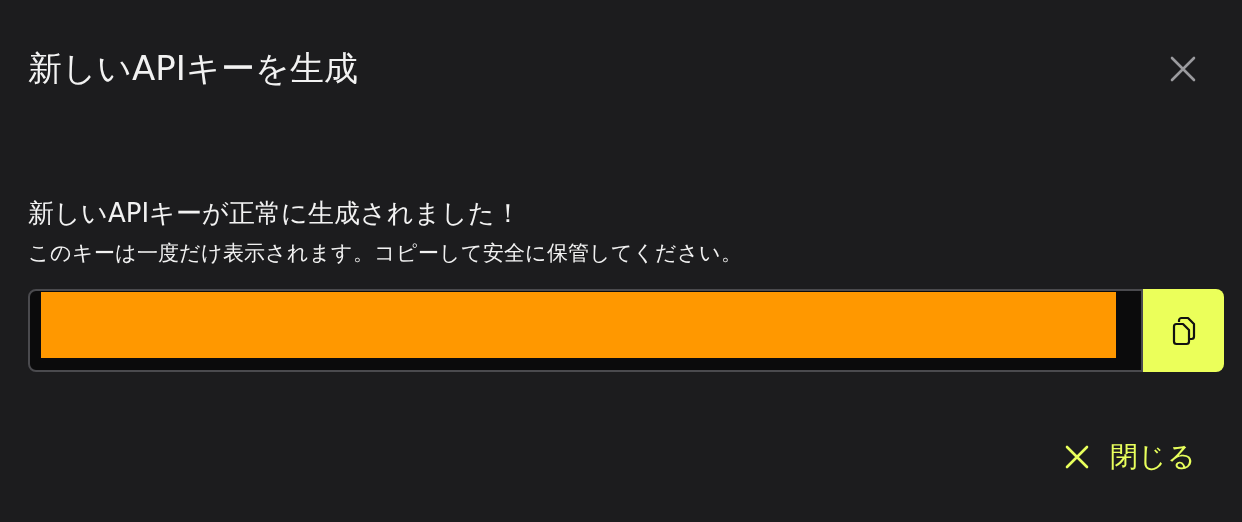 The height and width of the screenshot is (522, 1242). I want to click on instruction-text: このキーは一度だけ表示されます。コピーして安全に保管してください。, so click(385, 253).